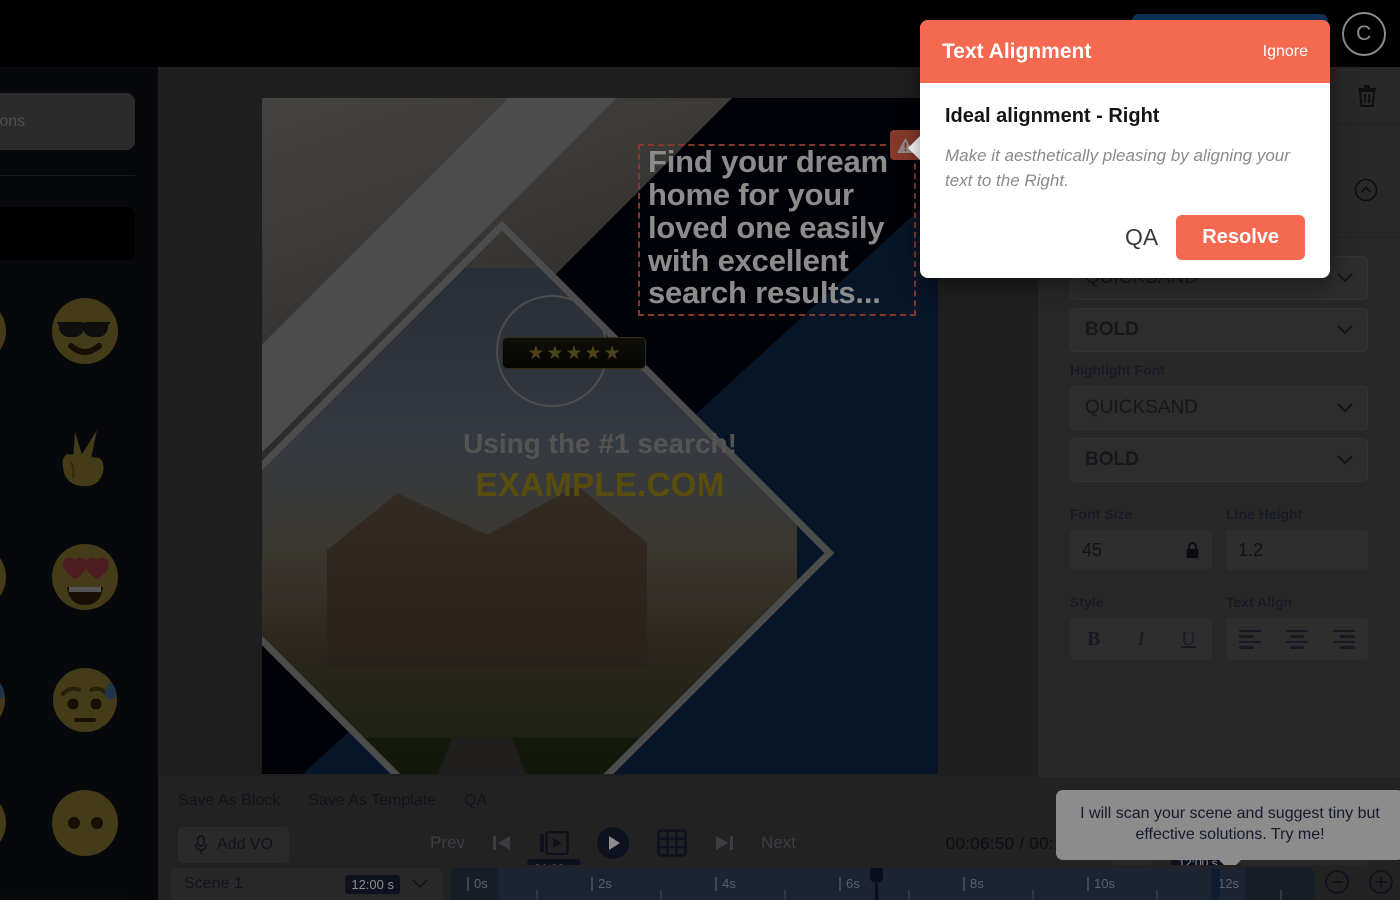 Image resolution: width=1400 pixels, height=900 pixels. I want to click on microphone-icon, so click(201, 844).